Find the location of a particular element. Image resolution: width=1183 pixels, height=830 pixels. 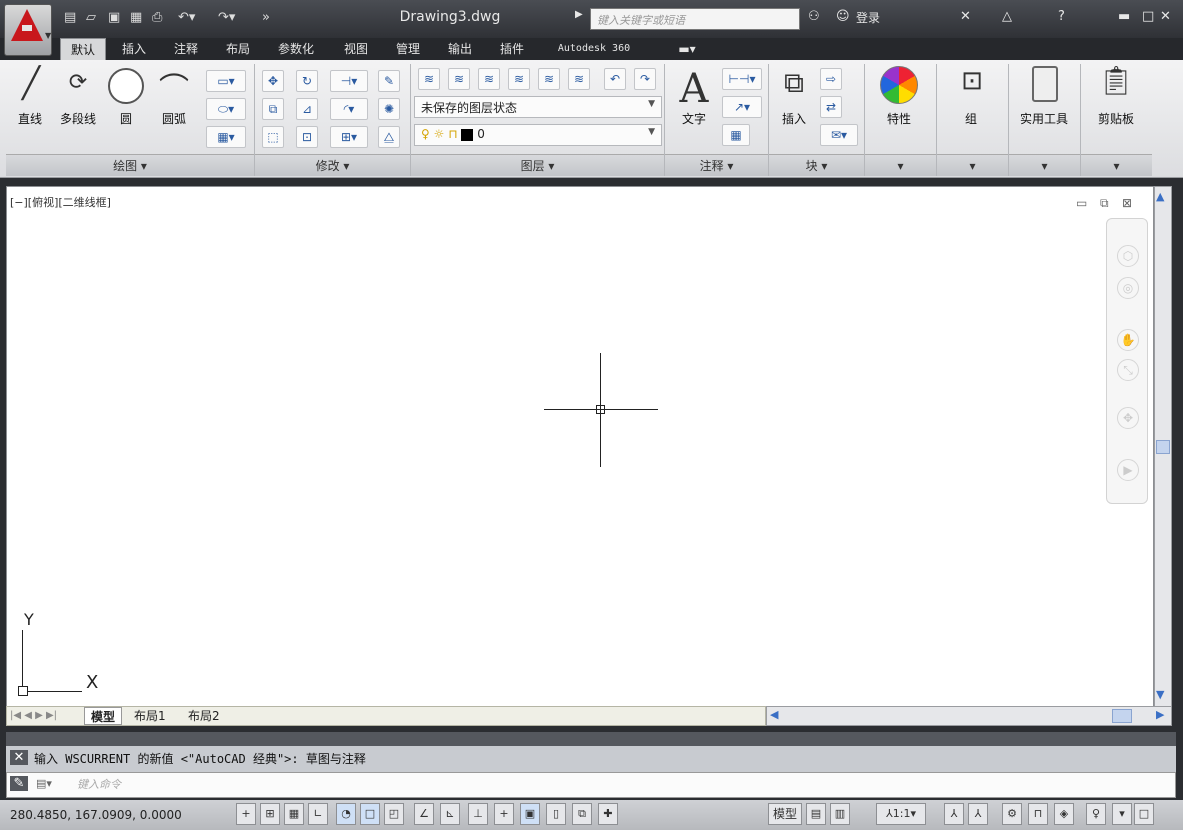

layer-off-icon: ≋ is located at coordinates (489, 79).